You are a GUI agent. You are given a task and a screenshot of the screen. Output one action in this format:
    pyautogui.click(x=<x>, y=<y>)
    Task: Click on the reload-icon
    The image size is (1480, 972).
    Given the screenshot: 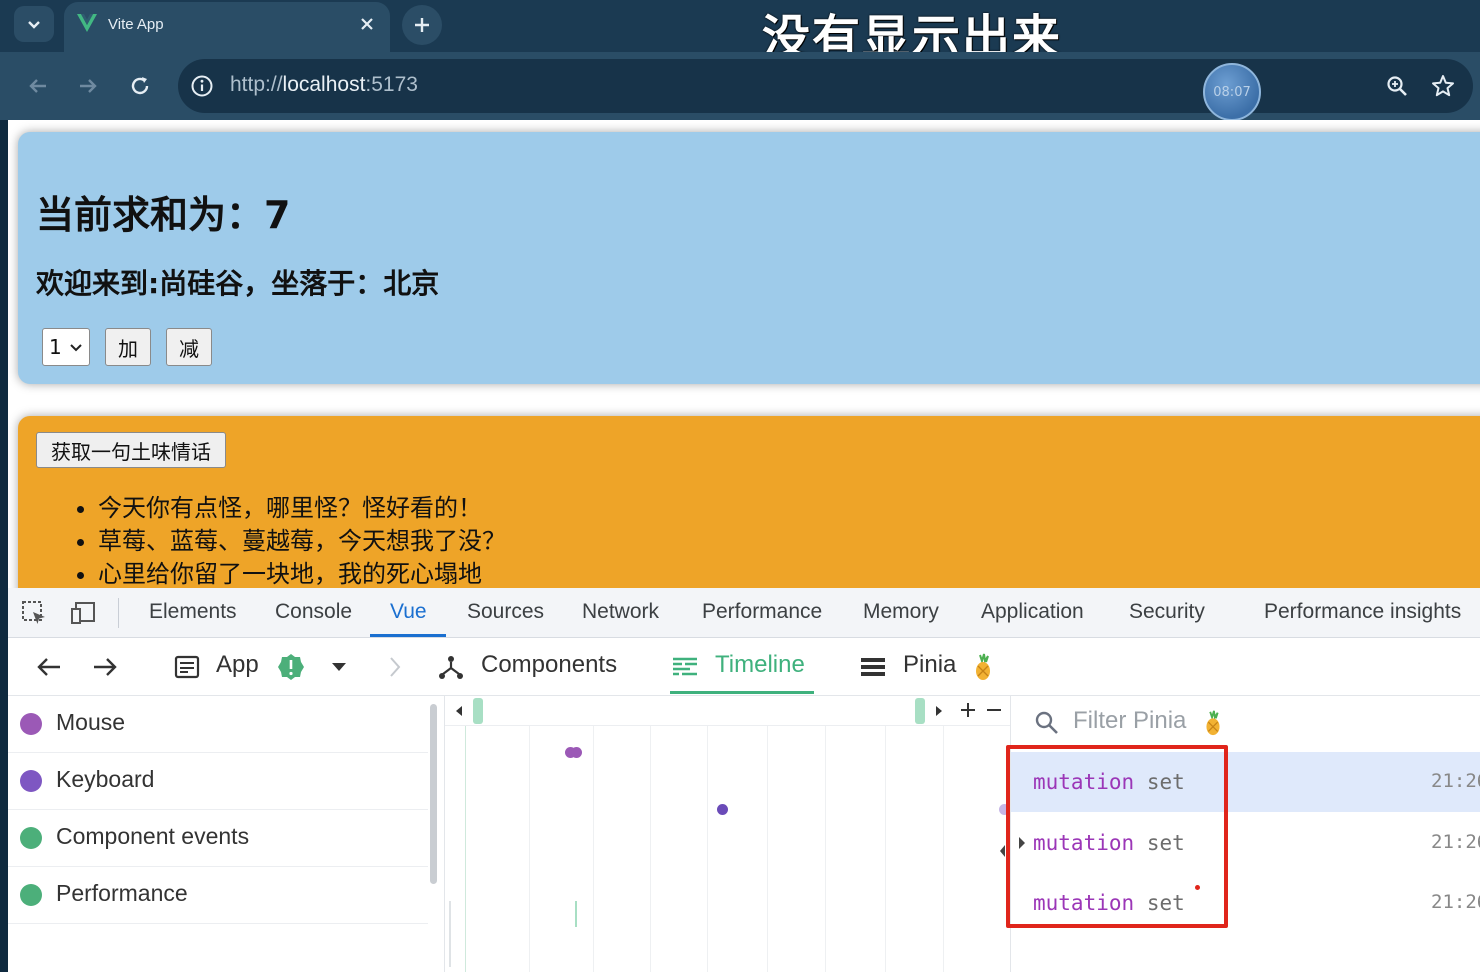 What is the action you would take?
    pyautogui.click(x=140, y=86)
    